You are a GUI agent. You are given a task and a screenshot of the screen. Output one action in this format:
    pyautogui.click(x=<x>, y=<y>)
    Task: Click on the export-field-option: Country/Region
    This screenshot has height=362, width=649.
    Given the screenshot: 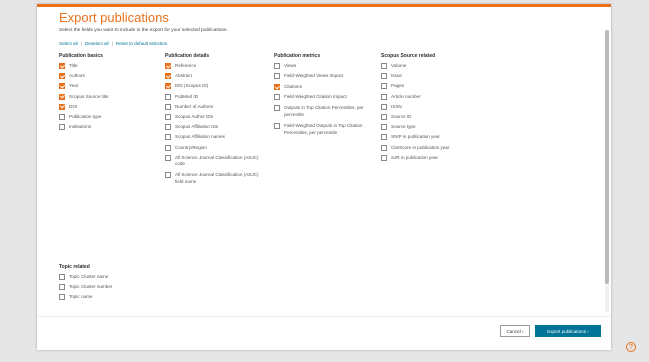 What is the action you would take?
    pyautogui.click(x=215, y=147)
    